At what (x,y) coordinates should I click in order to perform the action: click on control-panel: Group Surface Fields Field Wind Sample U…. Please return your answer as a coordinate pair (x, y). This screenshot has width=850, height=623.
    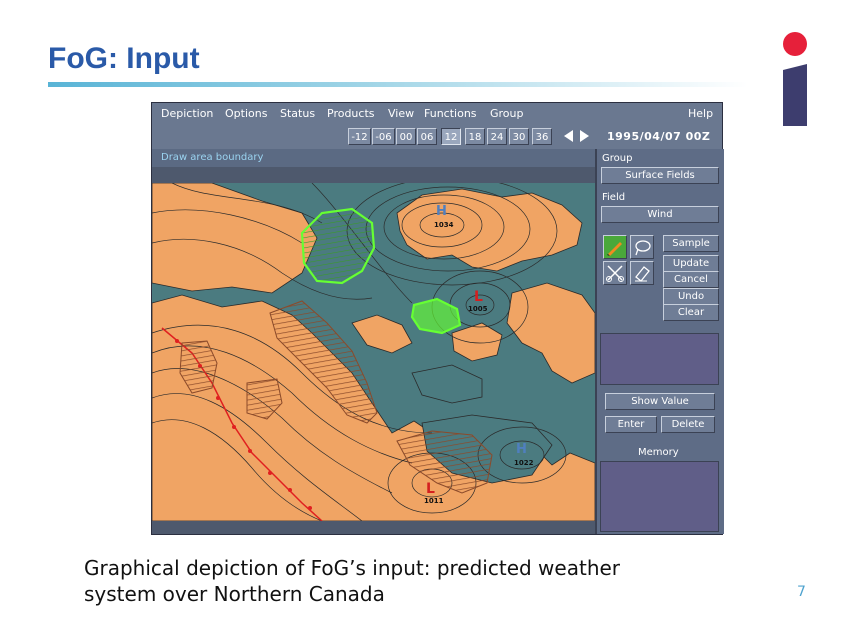
    Looking at the image, I should click on (659, 341).